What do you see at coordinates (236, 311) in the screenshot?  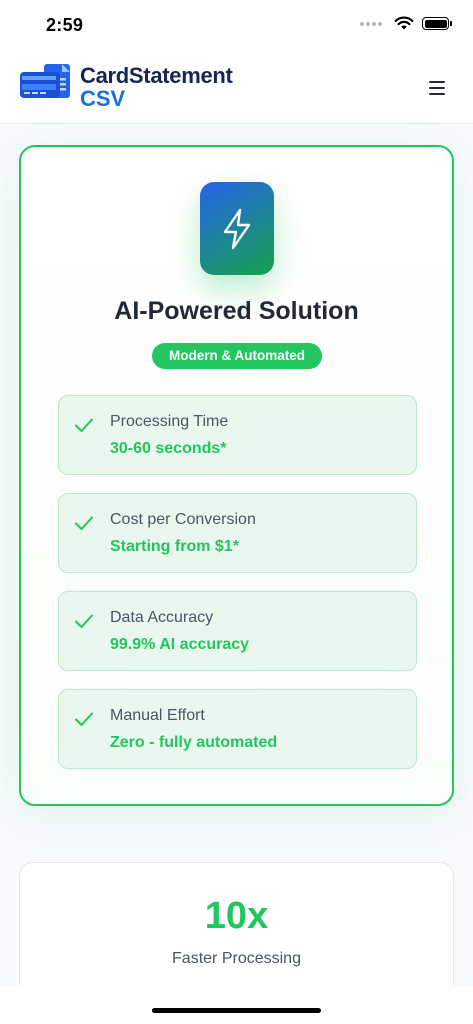 I see `card-title: AI-Powered Solution` at bounding box center [236, 311].